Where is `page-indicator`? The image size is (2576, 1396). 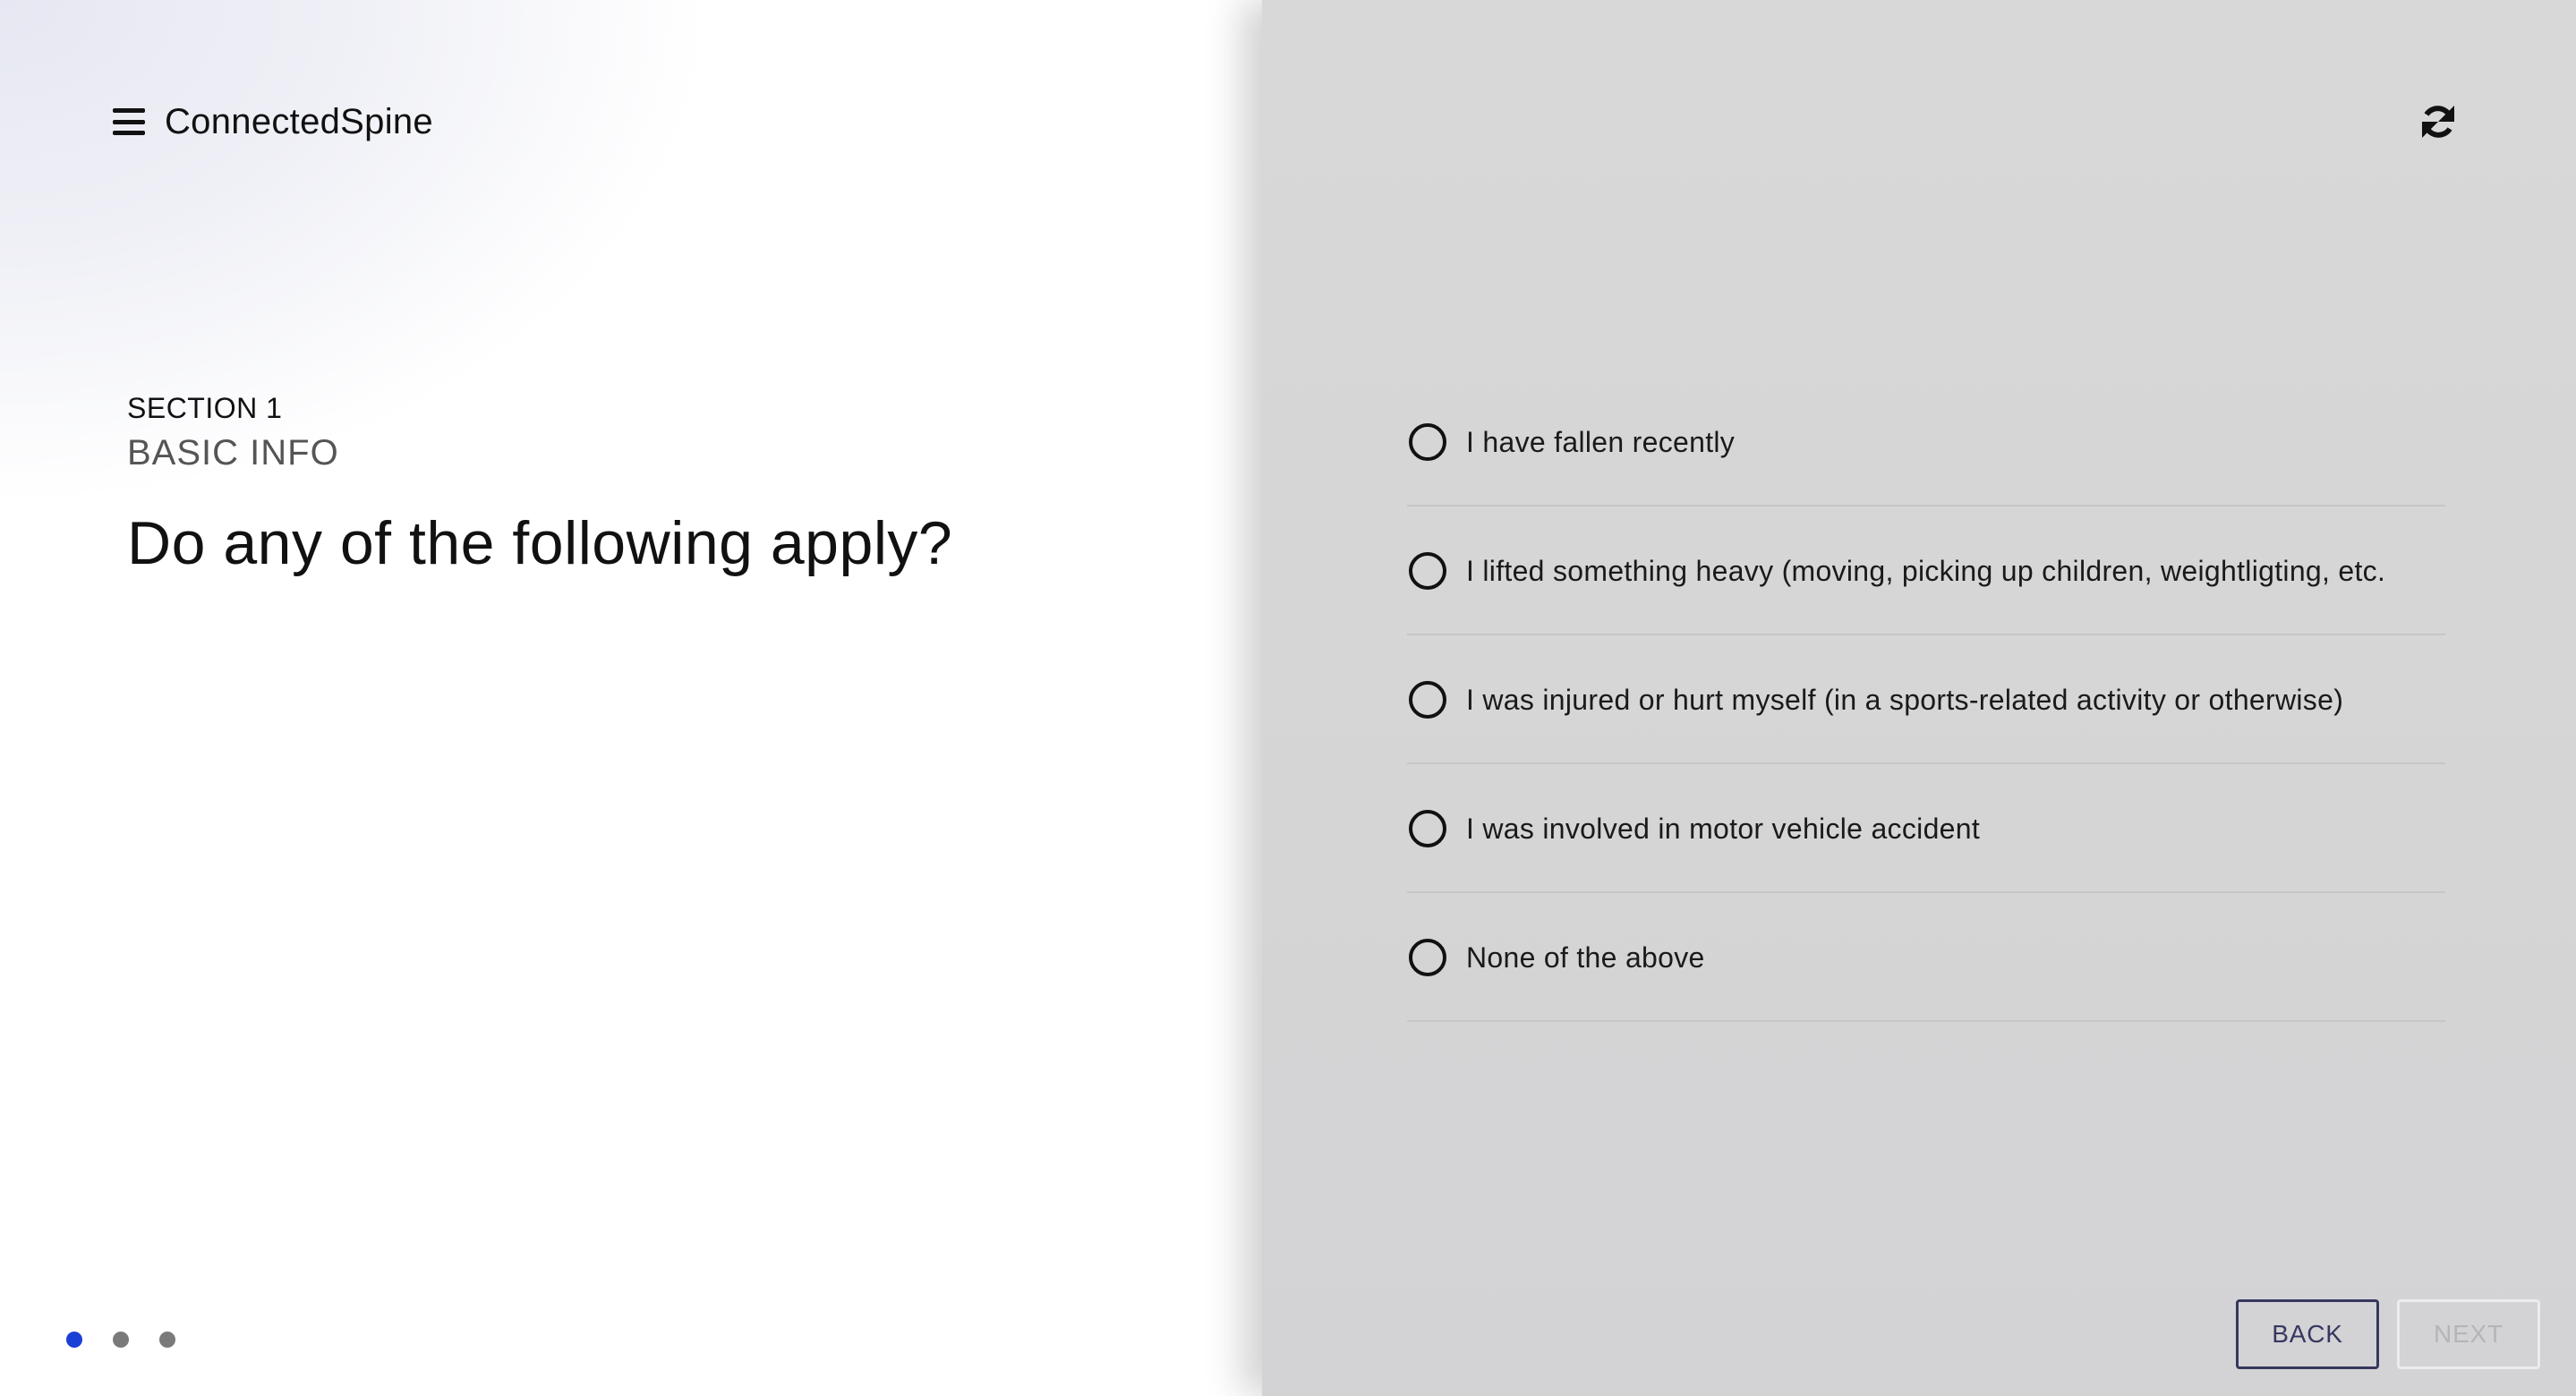
page-indicator is located at coordinates (120, 1340).